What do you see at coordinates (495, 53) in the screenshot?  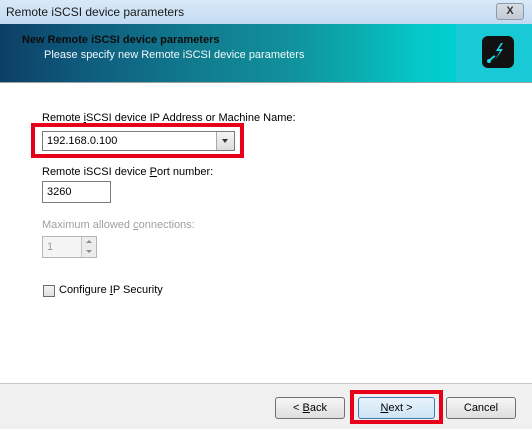 I see `plug-lightning-icon-graphic` at bounding box center [495, 53].